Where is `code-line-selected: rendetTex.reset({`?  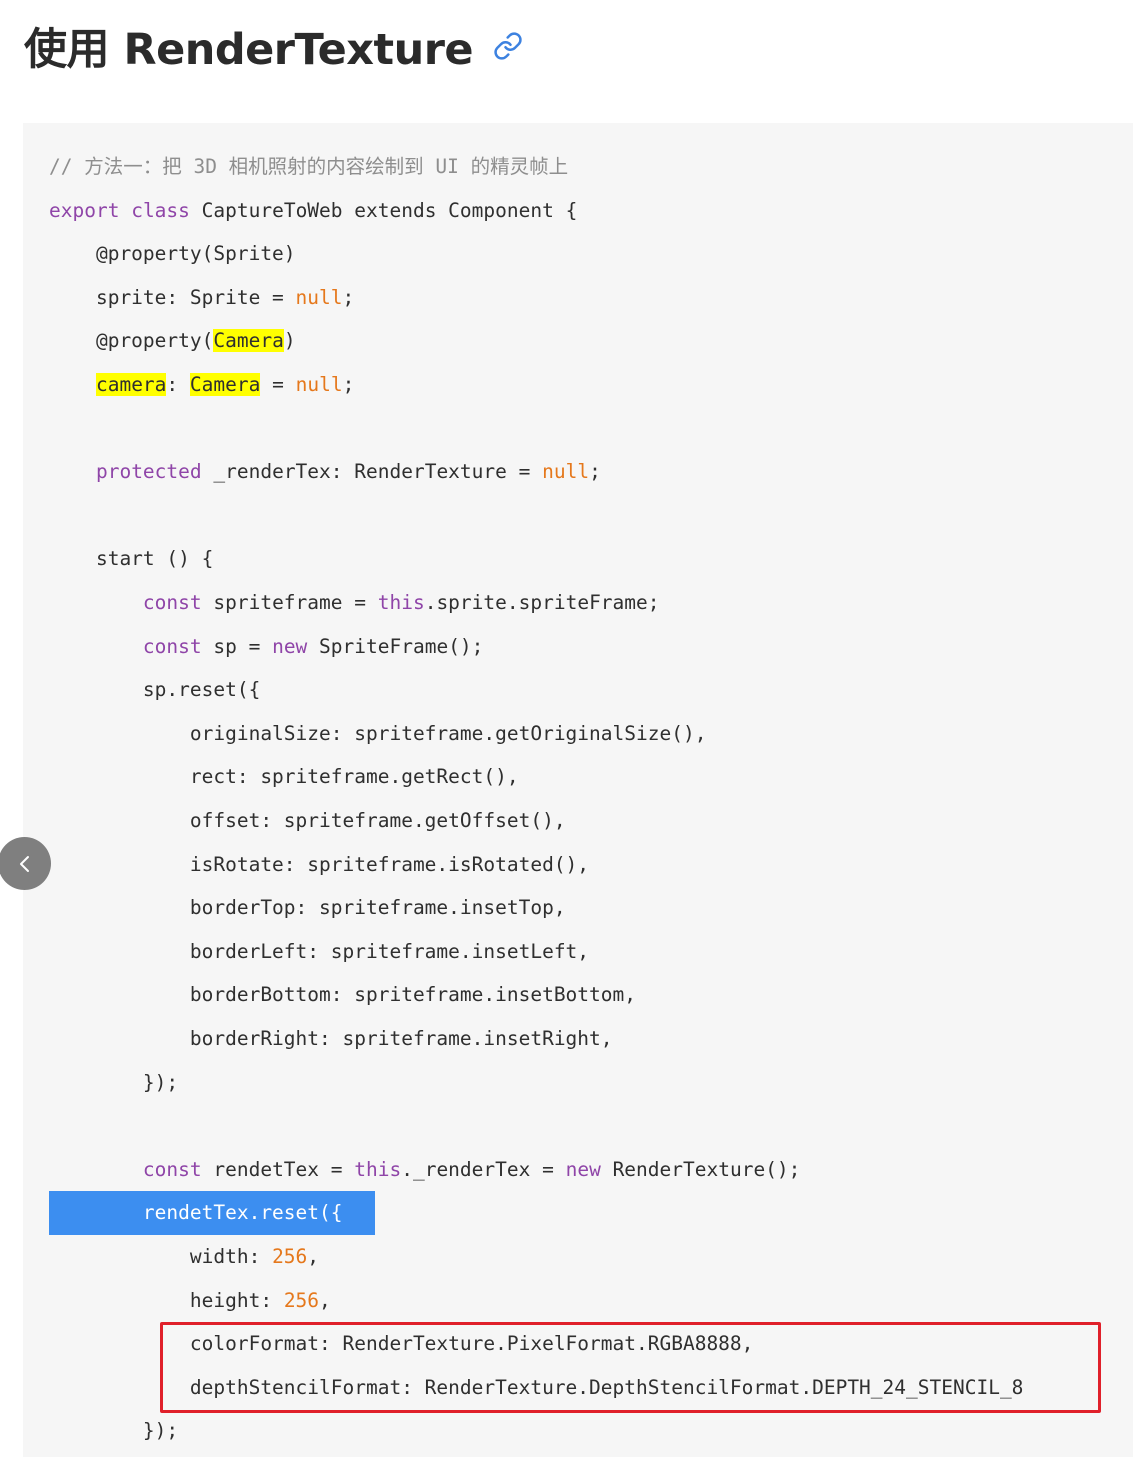 code-line-selected: rendetTex.reset({ is located at coordinates (212, 1213).